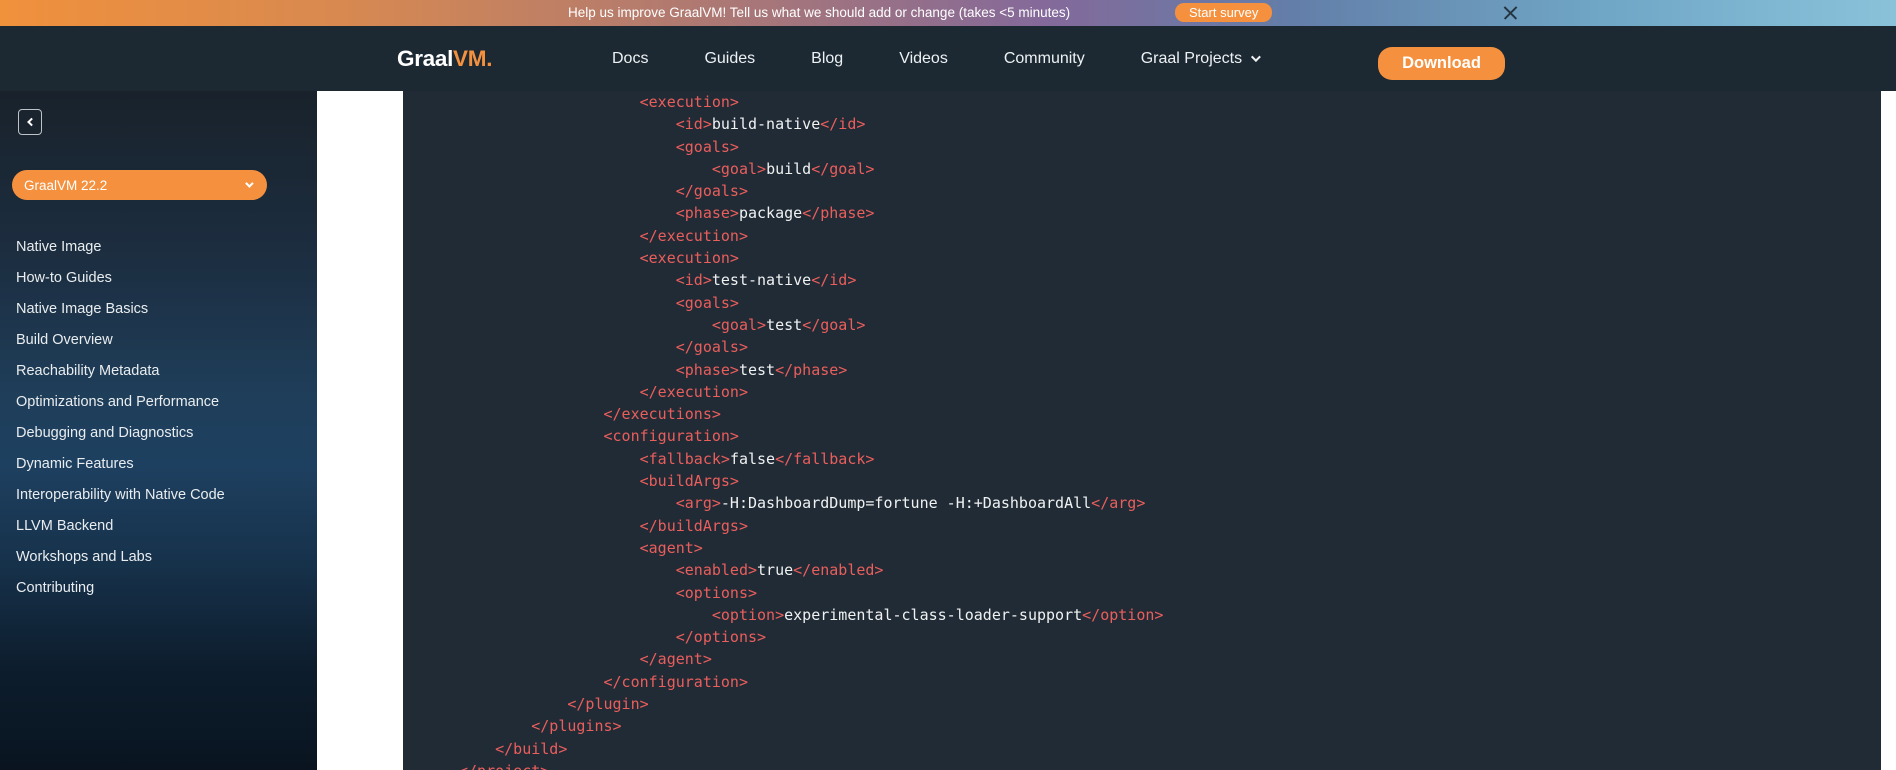 This screenshot has width=1896, height=770. What do you see at coordinates (923, 59) in the screenshot?
I see `nav-link-videos: Videos` at bounding box center [923, 59].